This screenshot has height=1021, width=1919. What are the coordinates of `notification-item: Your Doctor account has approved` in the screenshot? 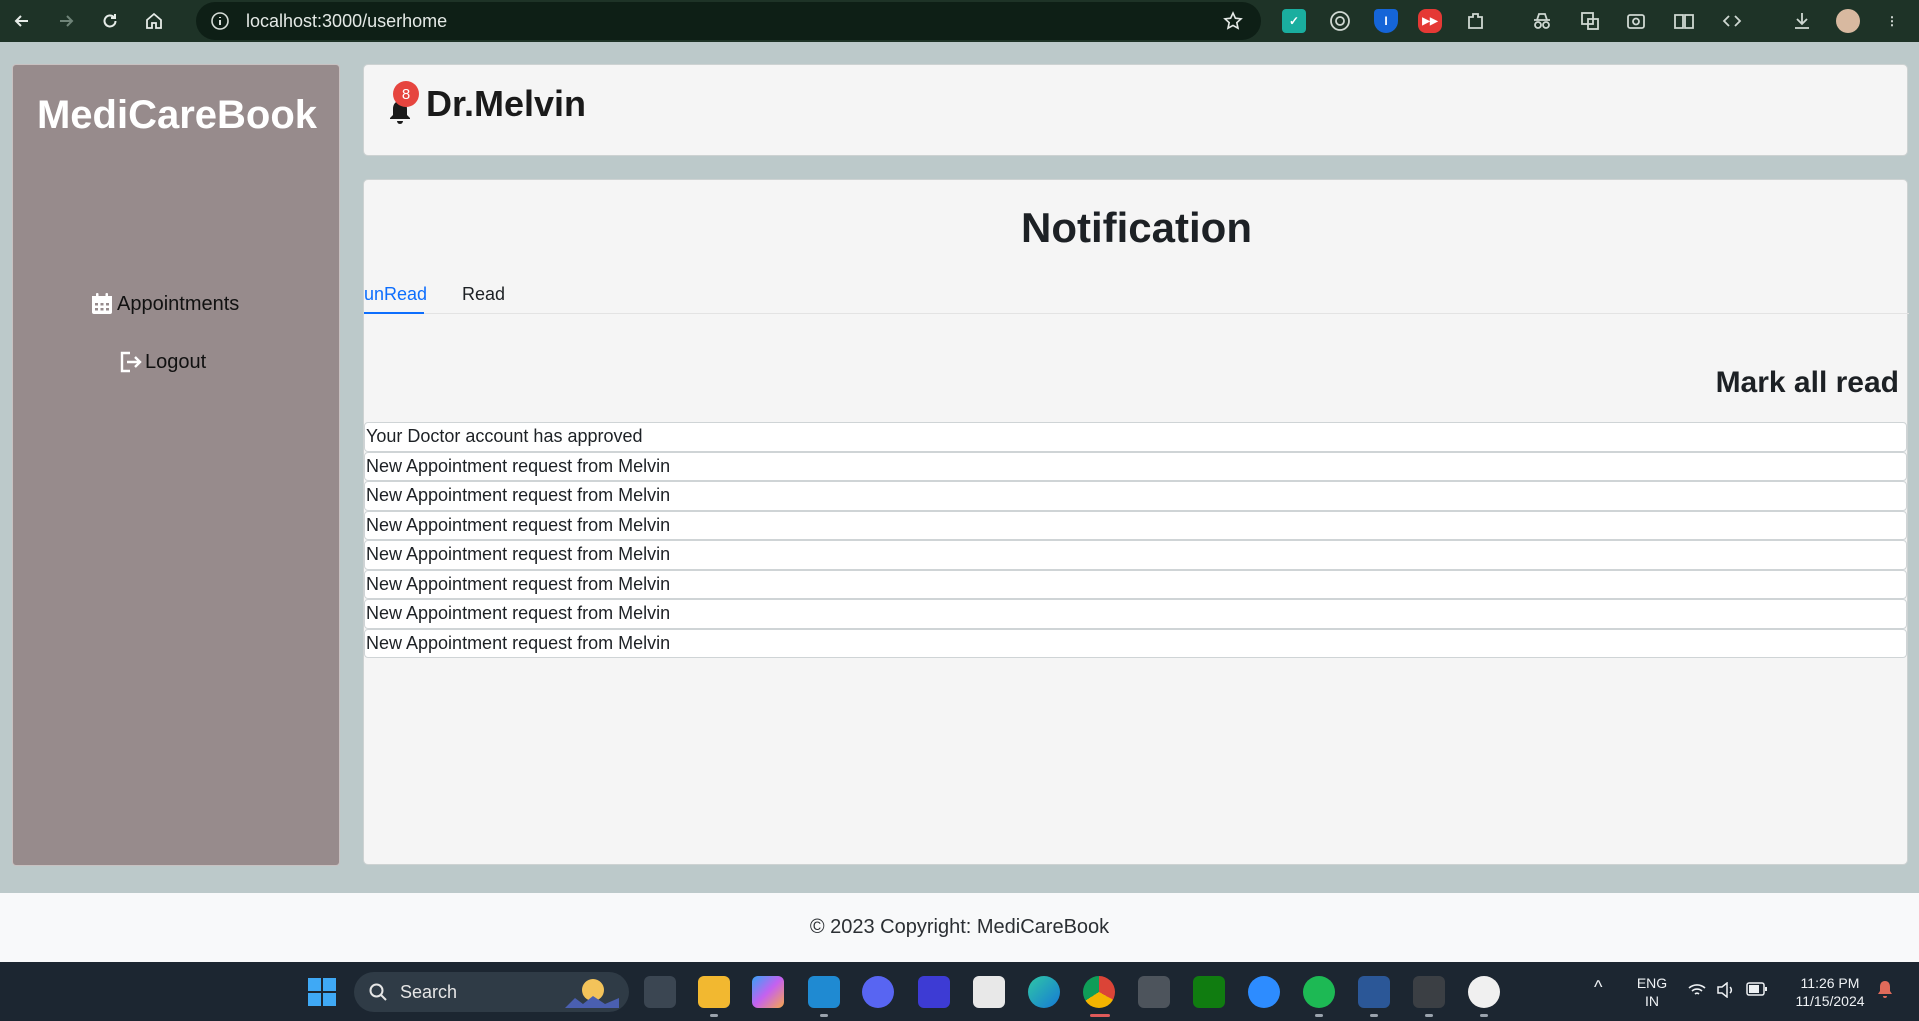 It's located at (1135, 437).